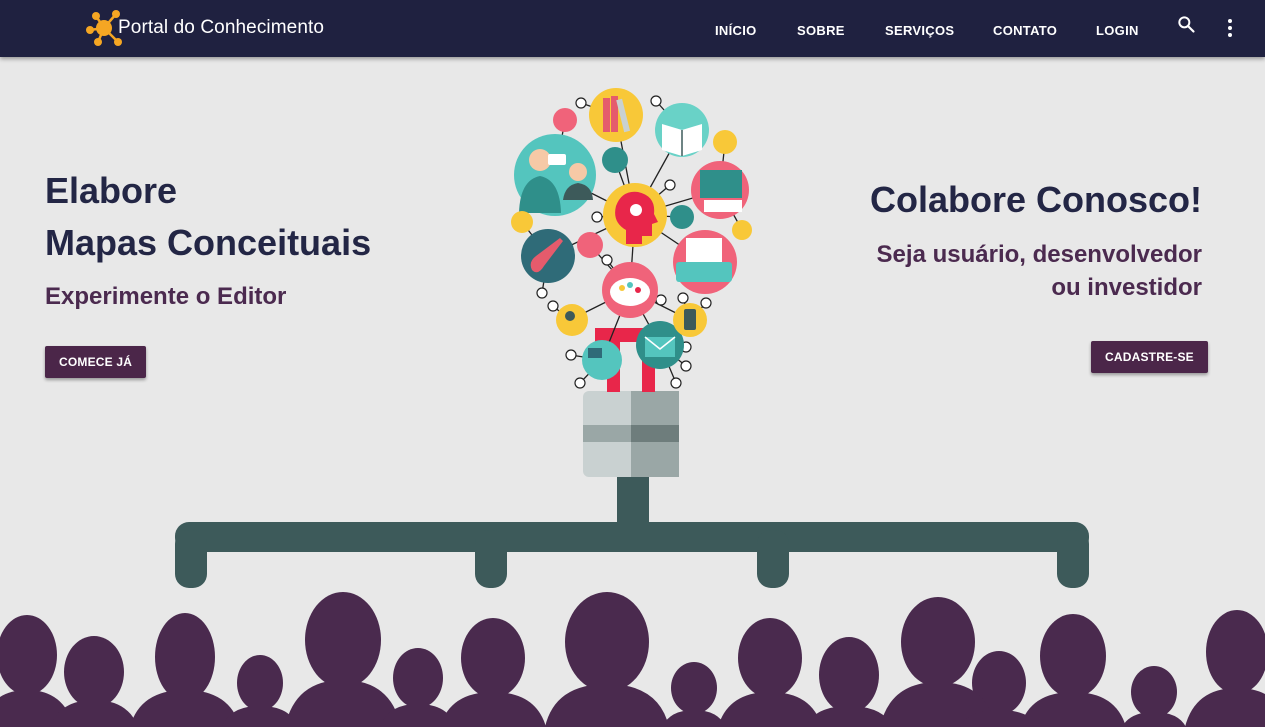  I want to click on brand-link: Portal do Conhecimento, so click(203, 28).